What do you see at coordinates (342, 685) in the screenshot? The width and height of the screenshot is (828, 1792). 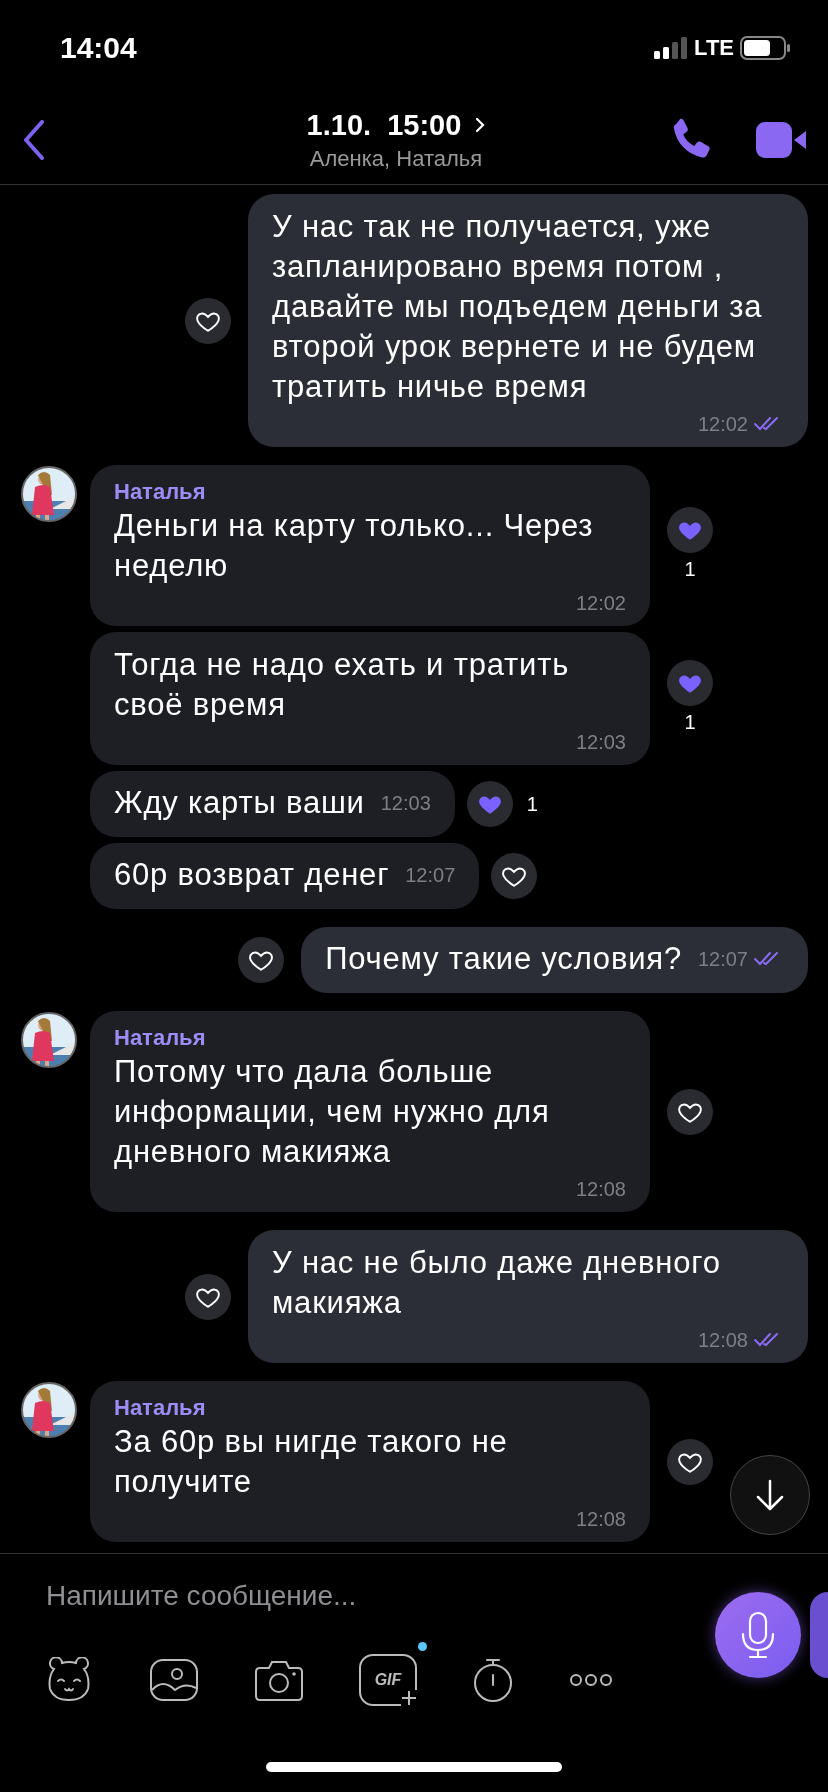 I see `message-text: Тогда не надо ехать и тратить своё время` at bounding box center [342, 685].